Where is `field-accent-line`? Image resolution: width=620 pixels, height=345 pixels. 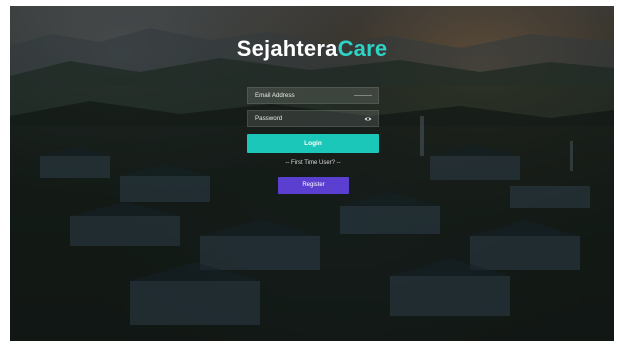
field-accent-line is located at coordinates (363, 95).